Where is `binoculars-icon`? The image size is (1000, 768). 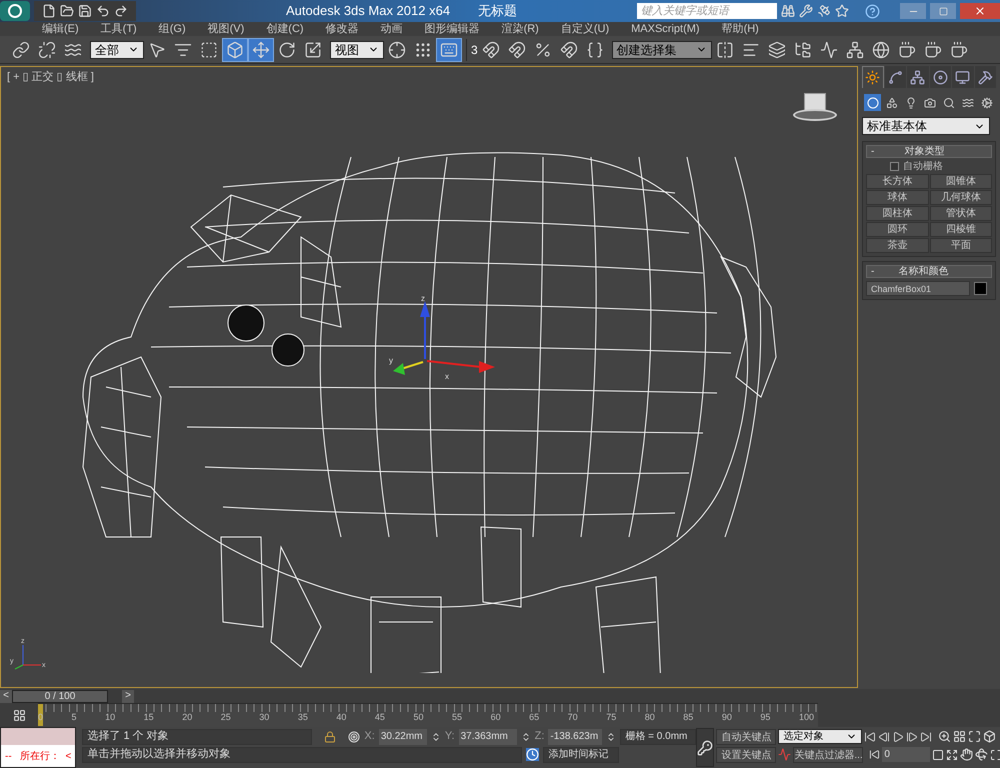
binoculars-icon is located at coordinates (788, 11).